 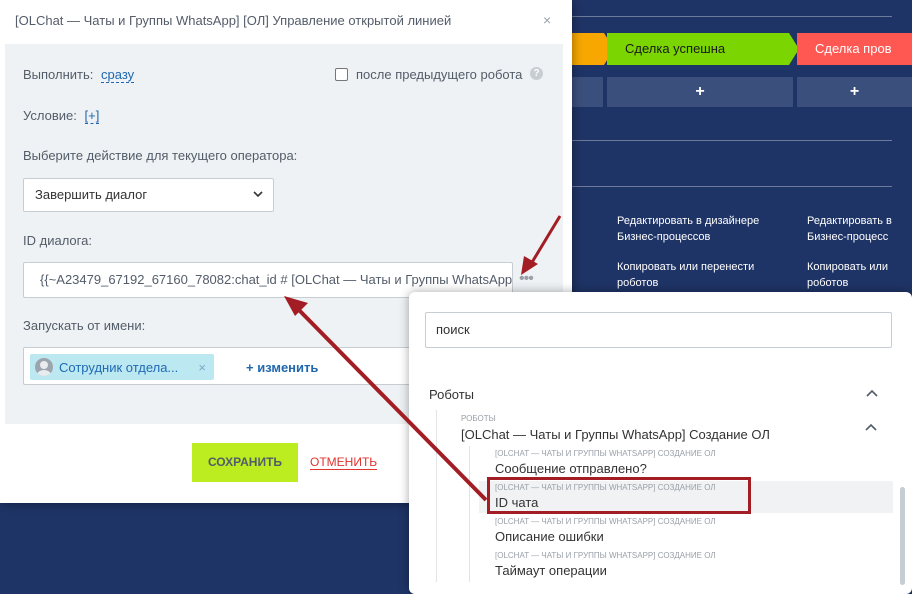 What do you see at coordinates (902, 536) in the screenshot?
I see `scrollbar` at bounding box center [902, 536].